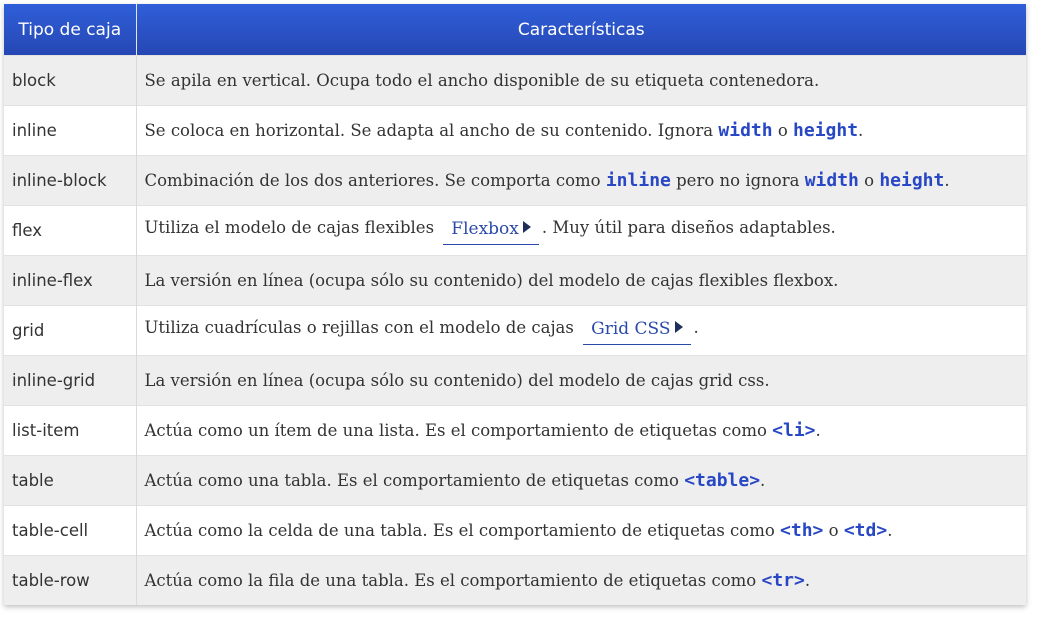  What do you see at coordinates (70, 380) in the screenshot?
I see `row-type: inline-grid` at bounding box center [70, 380].